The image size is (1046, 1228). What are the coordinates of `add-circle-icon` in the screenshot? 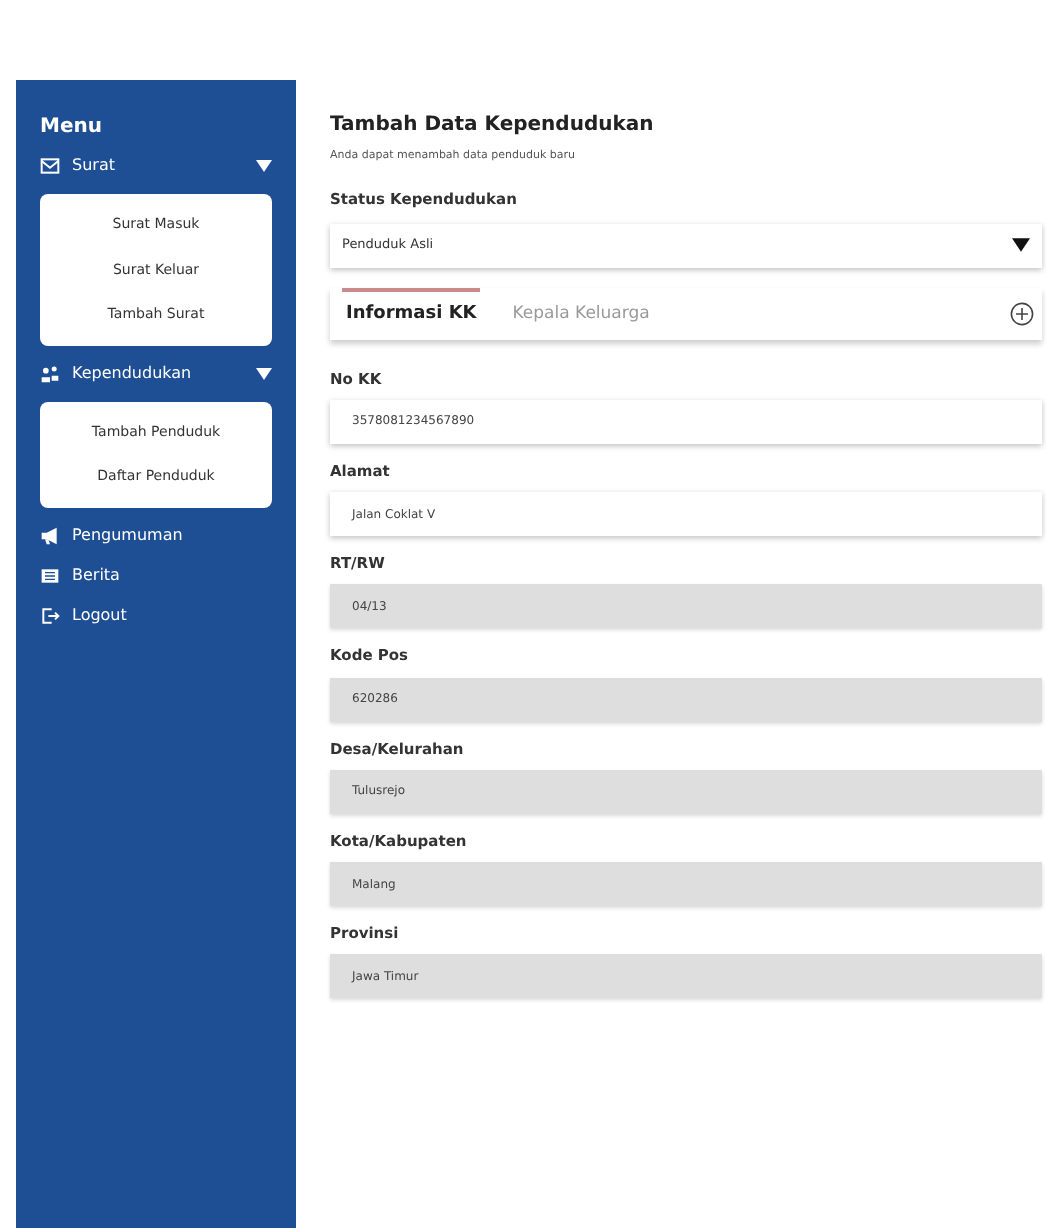 It's located at (1022, 313).